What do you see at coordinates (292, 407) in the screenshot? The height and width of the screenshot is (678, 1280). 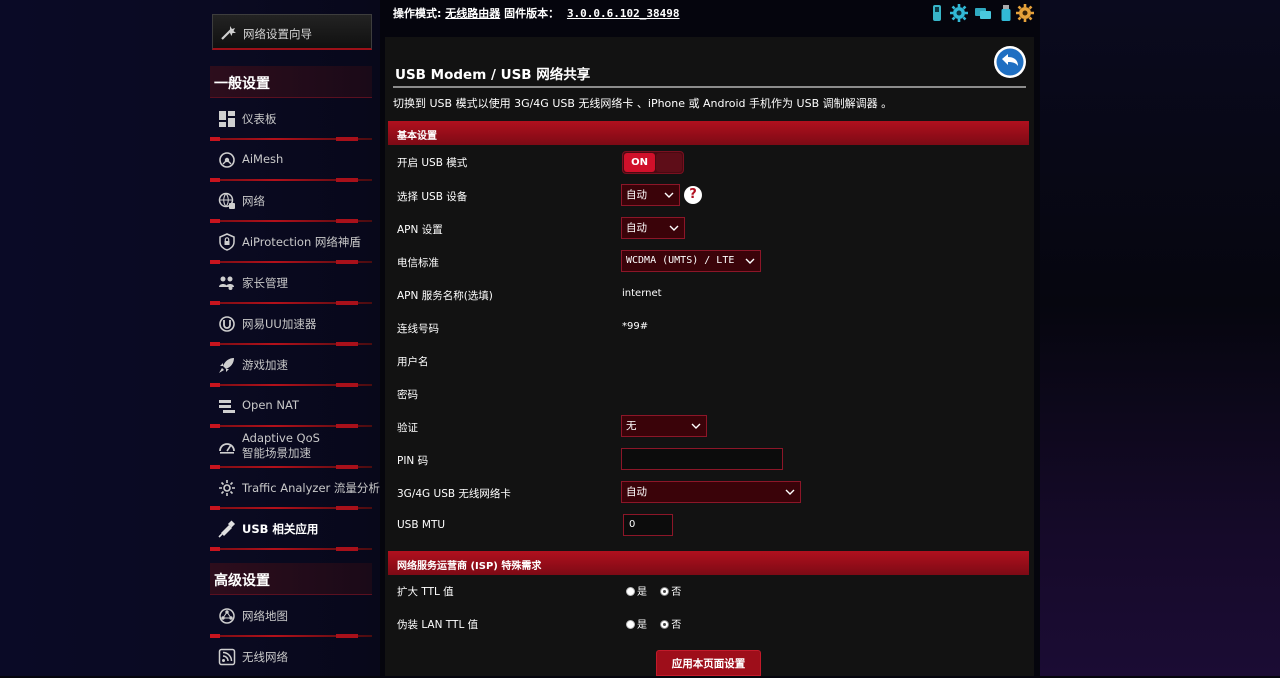 I see `sidebar-item-open-nat: Open NAT` at bounding box center [292, 407].